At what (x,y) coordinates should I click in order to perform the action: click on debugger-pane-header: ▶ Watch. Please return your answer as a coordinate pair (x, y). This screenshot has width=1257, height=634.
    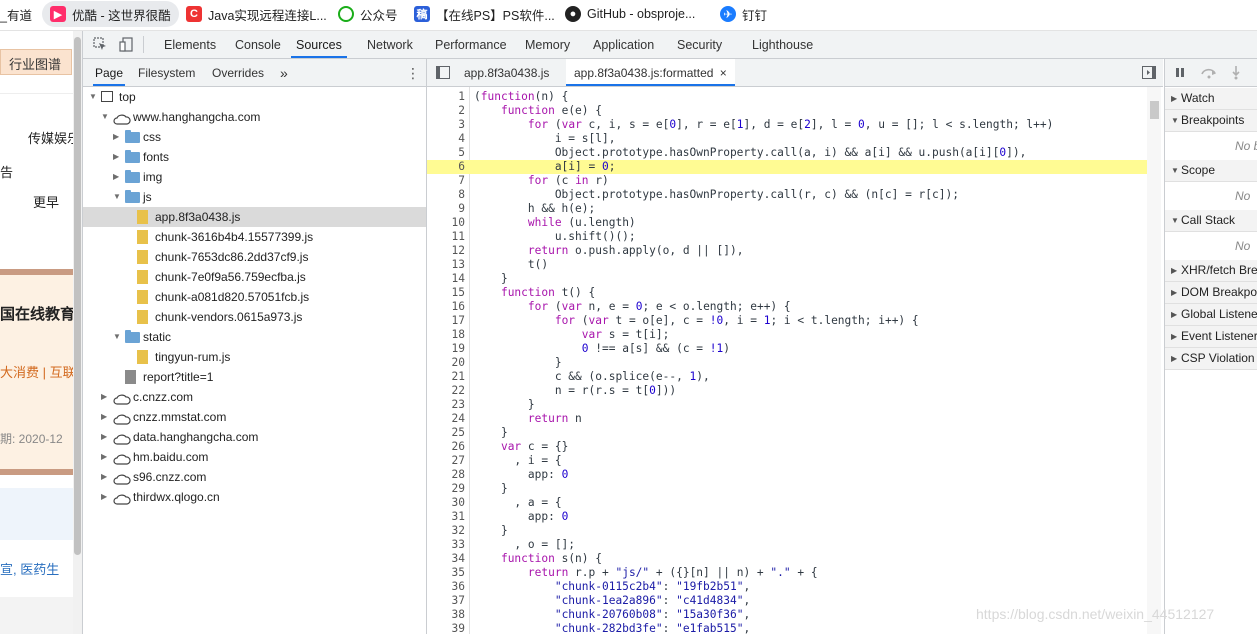
    Looking at the image, I should click on (1211, 99).